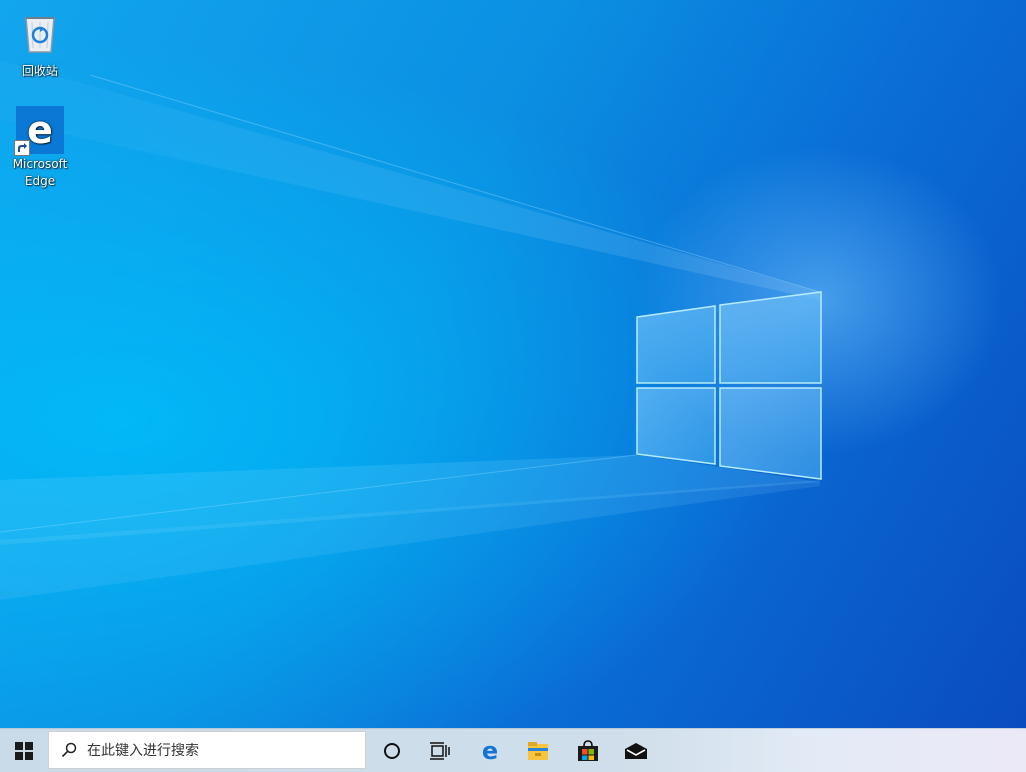  I want to click on shortcut-arrow-icon, so click(22, 148).